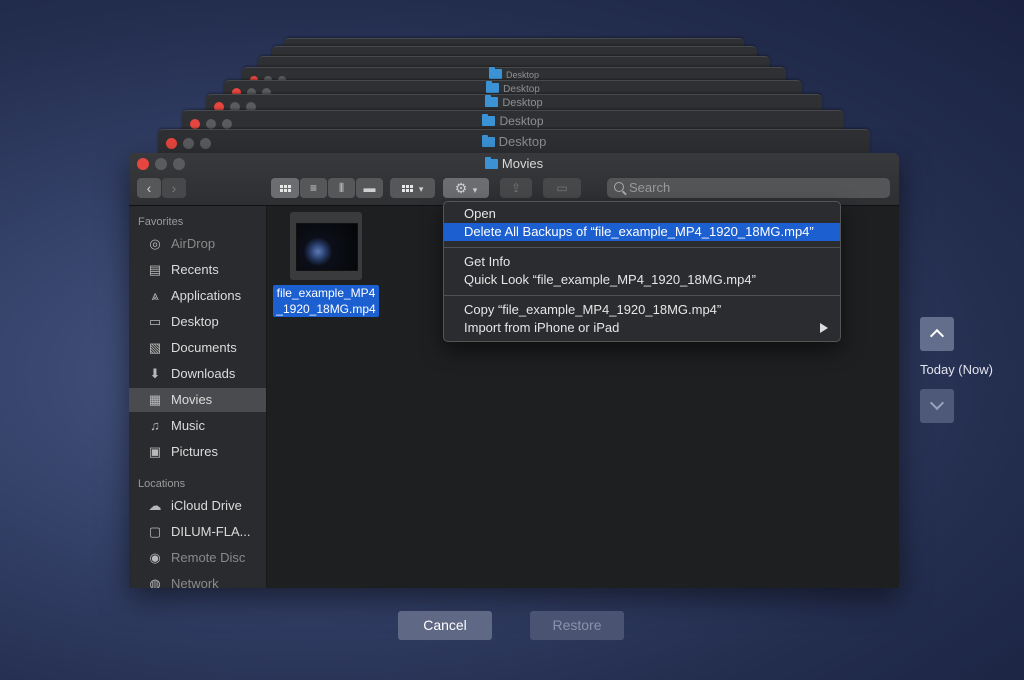  What do you see at coordinates (195, 321) in the screenshot?
I see `sidebar-item-label: Desktop` at bounding box center [195, 321].